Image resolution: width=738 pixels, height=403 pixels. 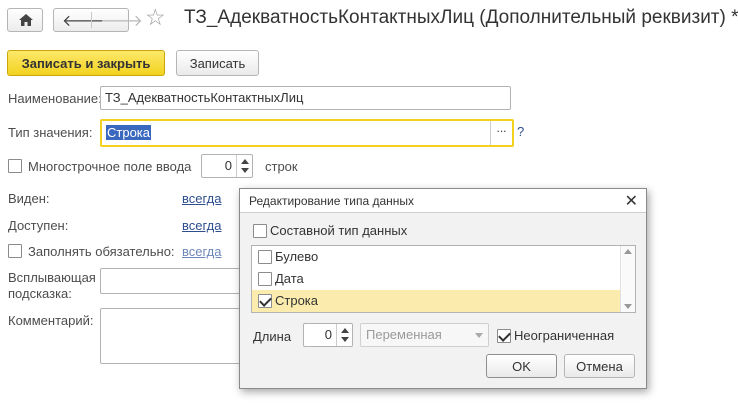 What do you see at coordinates (15, 251) in the screenshot?
I see `required-checkbox` at bounding box center [15, 251].